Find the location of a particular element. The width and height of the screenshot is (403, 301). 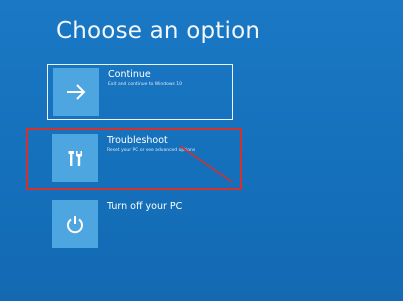

annotation-arrow is located at coordinates (206, 164).